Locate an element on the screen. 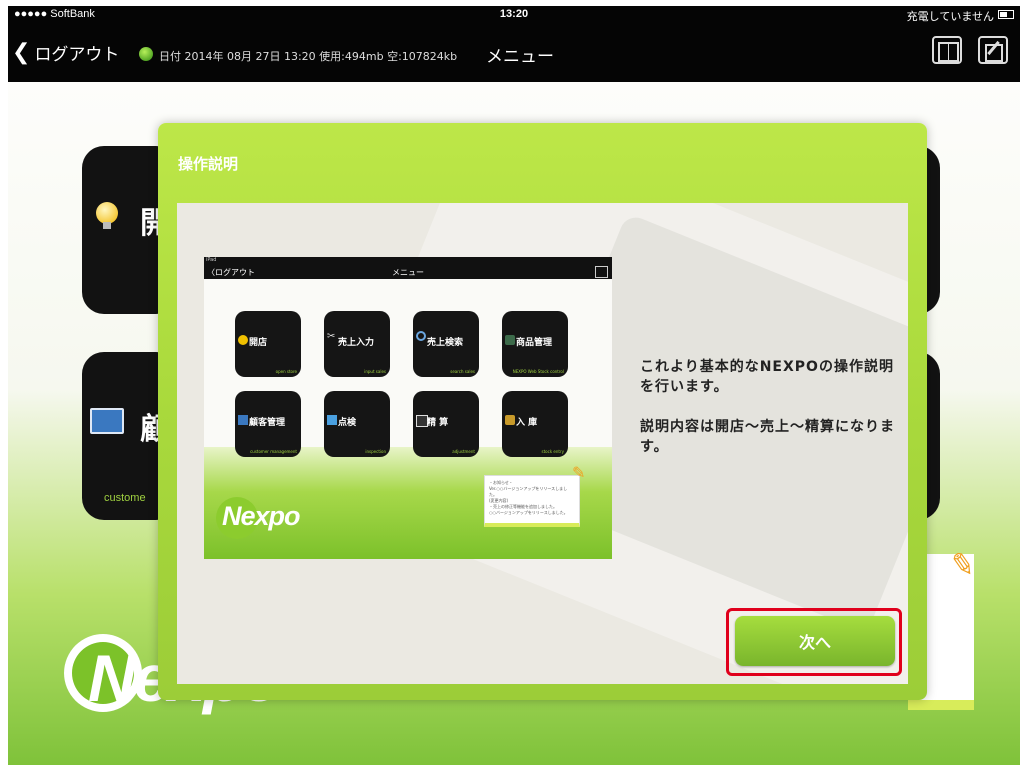  preview-tile-adjustment: 精 算 adjustment is located at coordinates (446, 424).